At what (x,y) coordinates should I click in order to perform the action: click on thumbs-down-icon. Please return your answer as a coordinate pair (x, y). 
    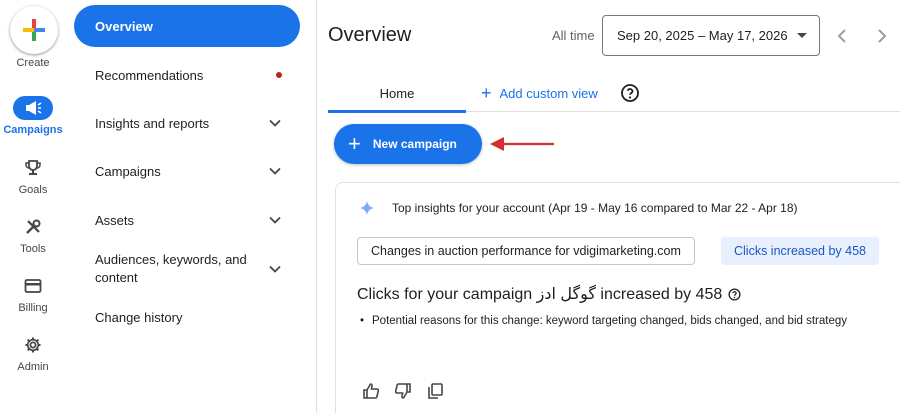
    Looking at the image, I should click on (403, 391).